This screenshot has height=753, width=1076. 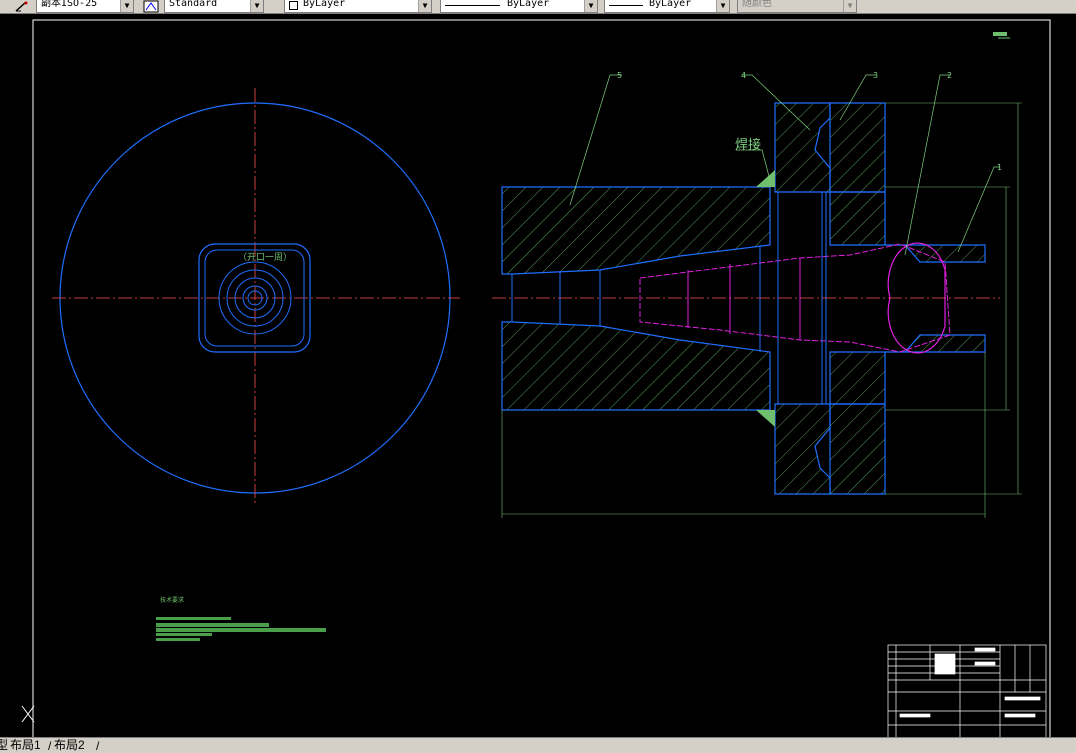 I want to click on layout-tab-bar: 型 布局1 / 布局2 /, so click(x=538, y=745).